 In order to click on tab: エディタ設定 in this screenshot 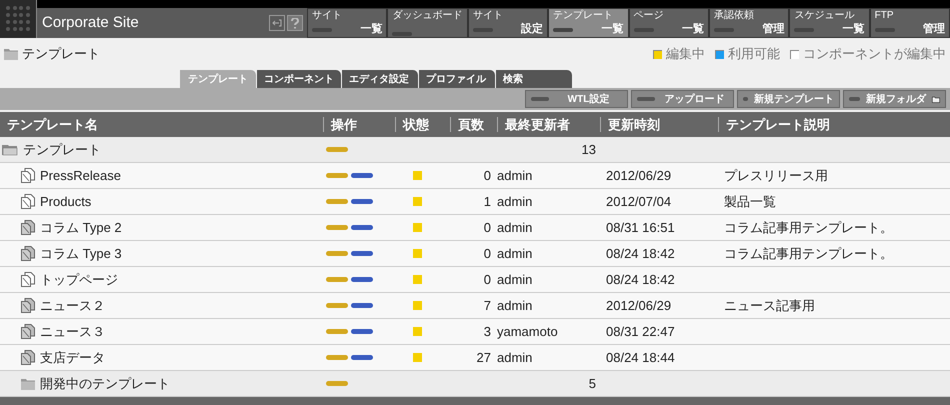, I will do `click(380, 79)`.